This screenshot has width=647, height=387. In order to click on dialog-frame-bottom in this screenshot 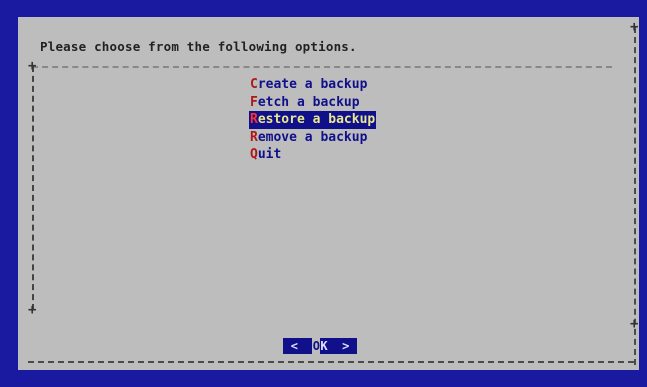, I will do `click(331, 362)`.